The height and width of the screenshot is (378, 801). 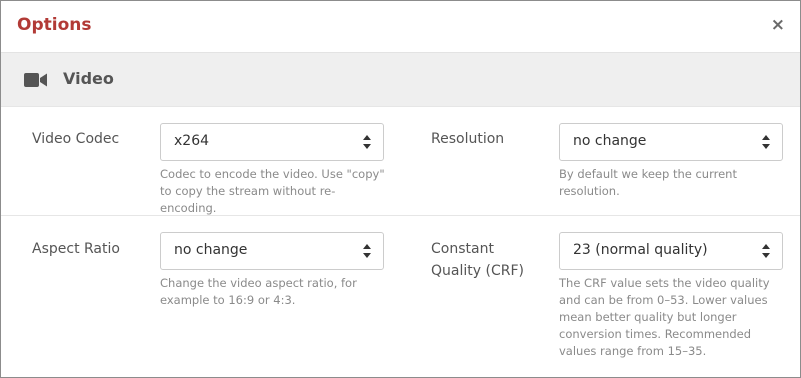 I want to click on aspect-ratio-value: no change, so click(x=211, y=250).